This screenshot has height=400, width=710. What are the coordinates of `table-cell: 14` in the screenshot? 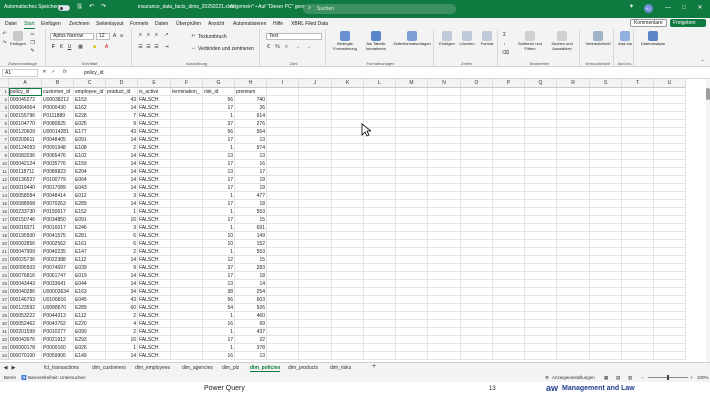 It's located at (122, 260).